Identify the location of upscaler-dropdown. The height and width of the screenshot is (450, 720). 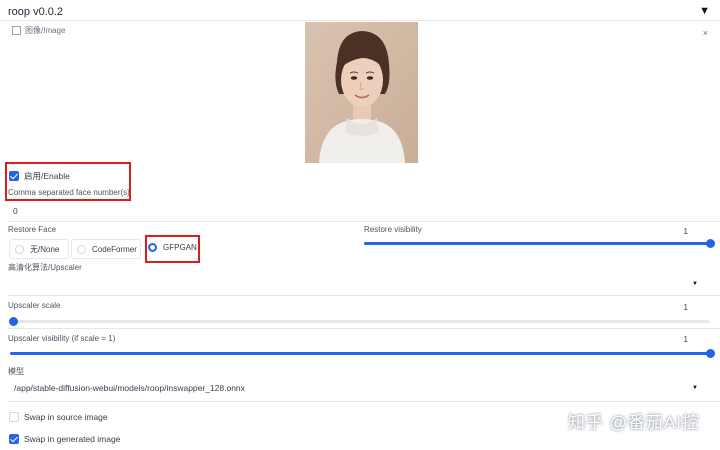
(358, 283).